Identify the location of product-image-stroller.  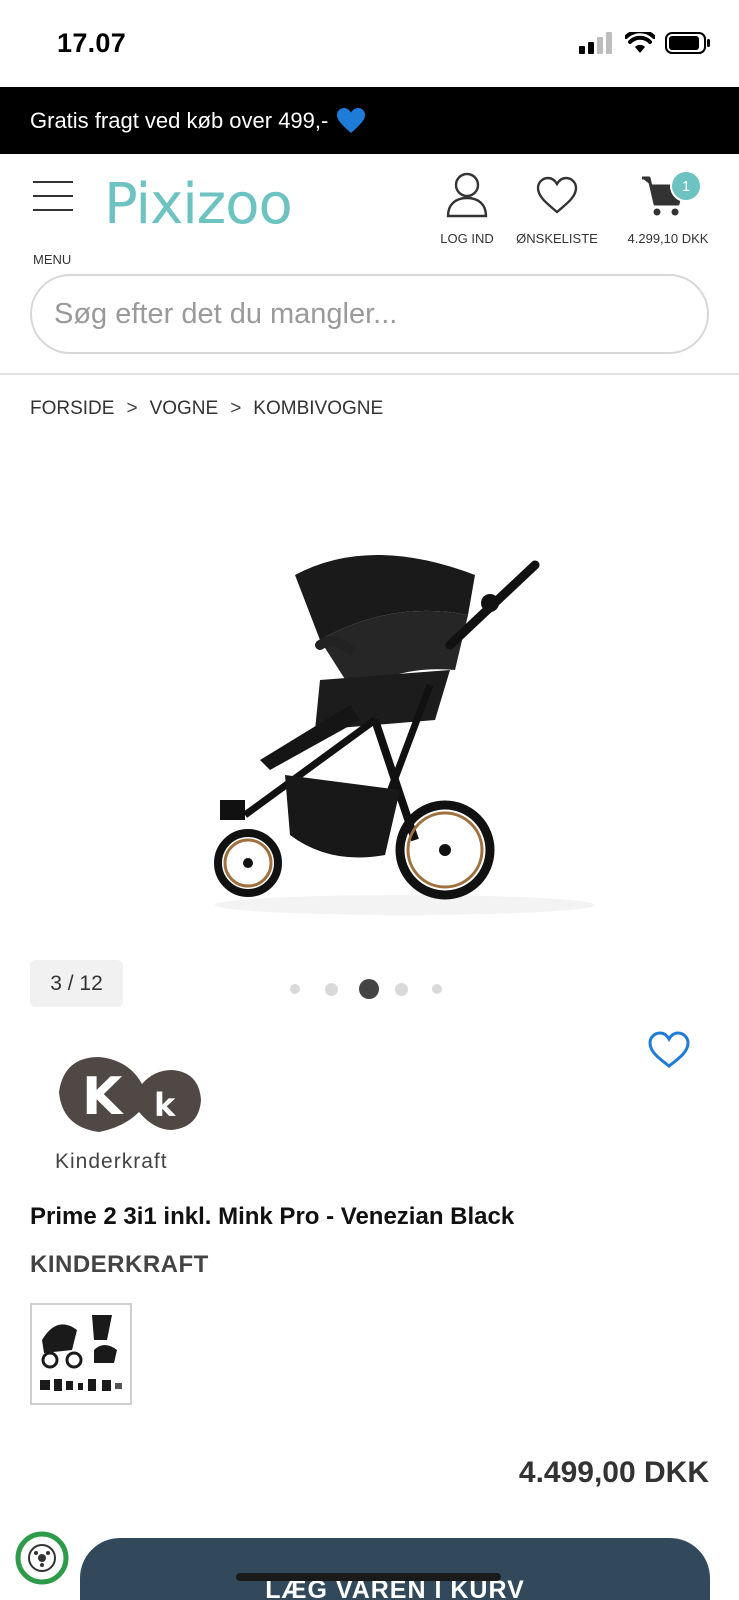
(405, 742).